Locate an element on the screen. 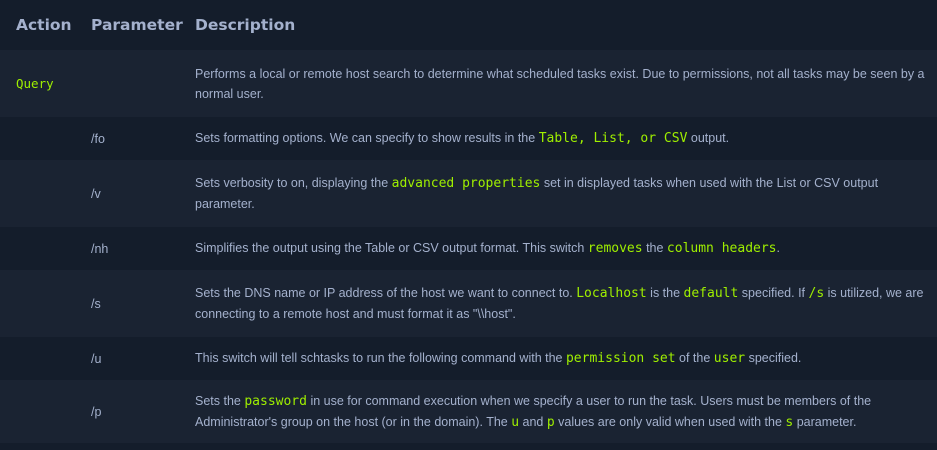 The height and width of the screenshot is (450, 937). action-code: Query is located at coordinates (35, 83).